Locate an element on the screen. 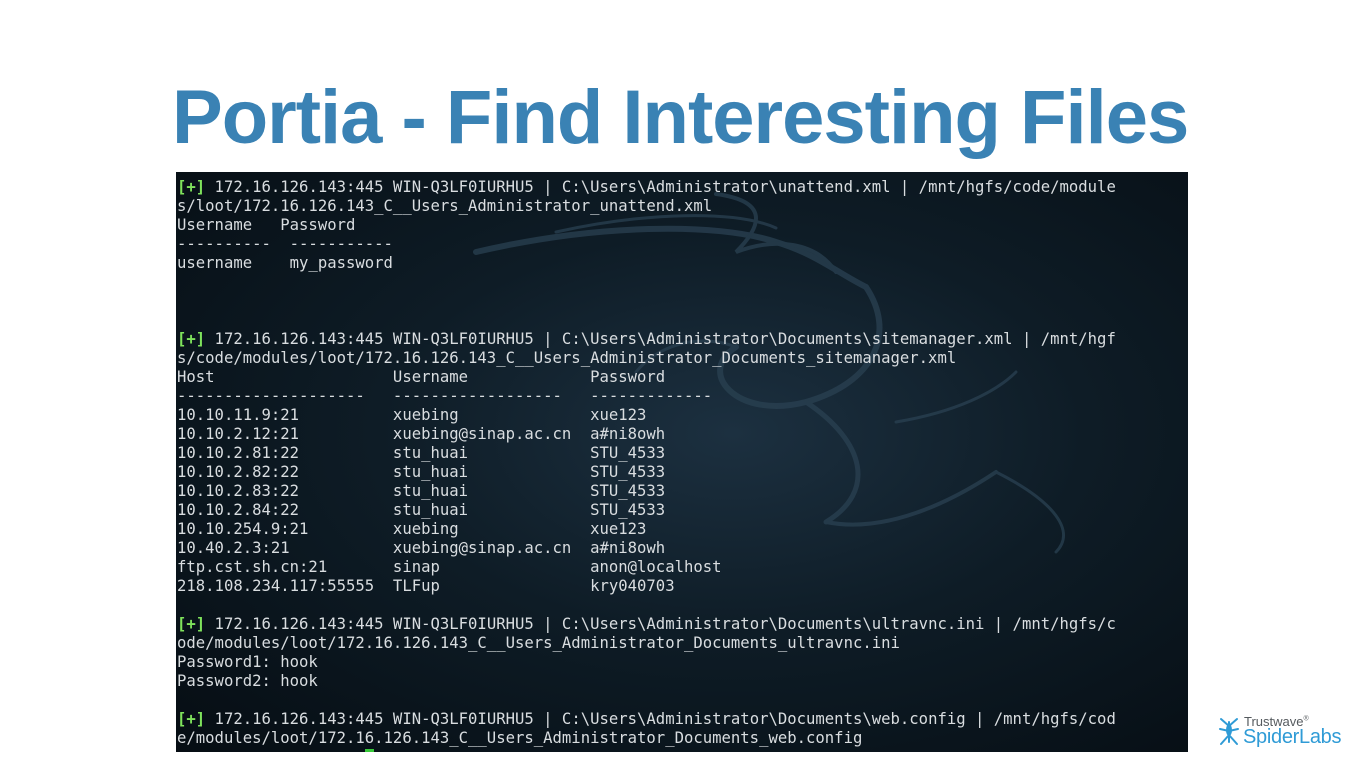  prompt-line is located at coordinates (646, 750).